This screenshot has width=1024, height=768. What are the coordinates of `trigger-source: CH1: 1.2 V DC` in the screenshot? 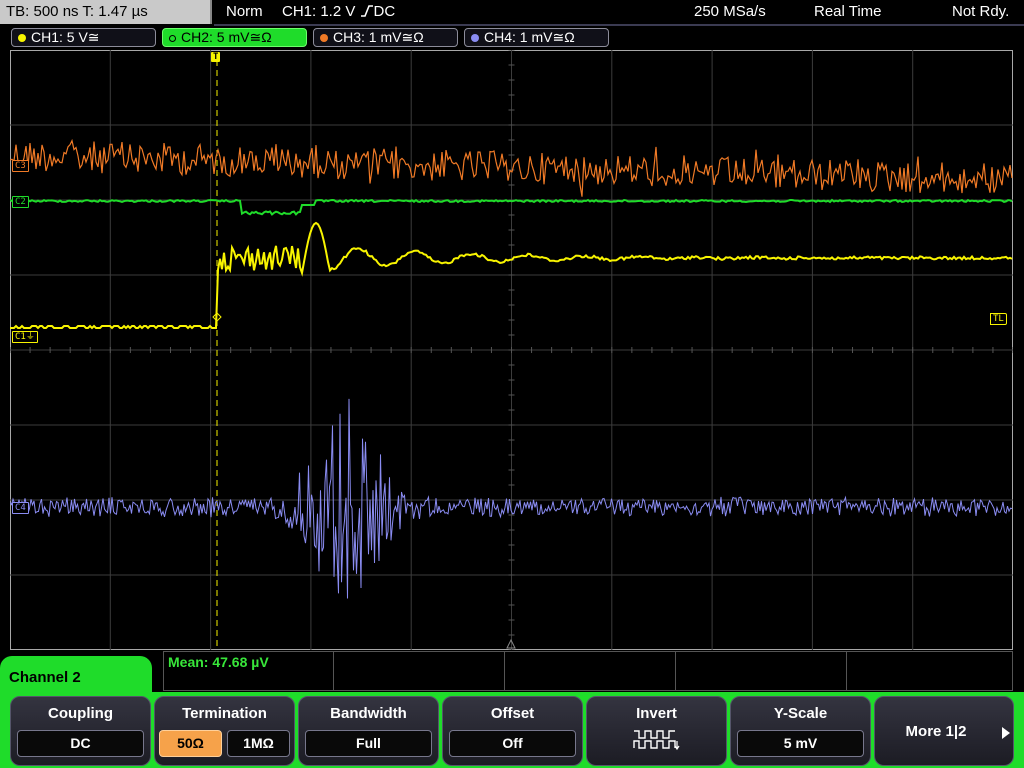 It's located at (338, 12).